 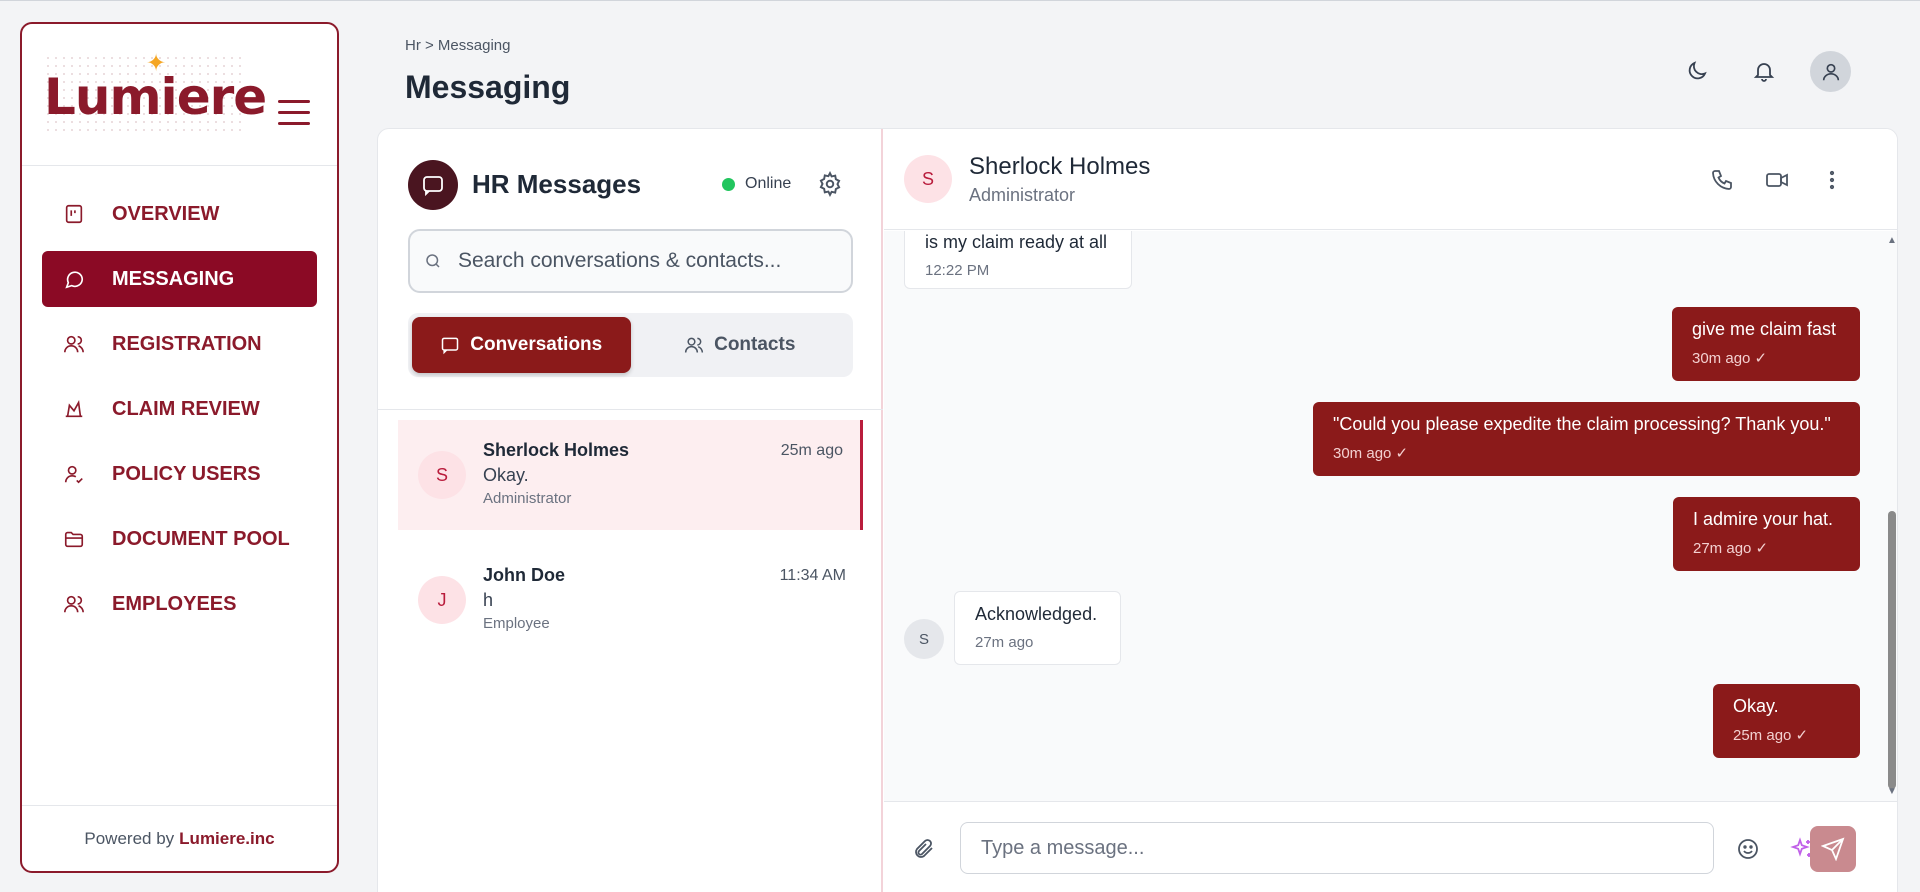 I want to click on status-label: Online, so click(x=768, y=183).